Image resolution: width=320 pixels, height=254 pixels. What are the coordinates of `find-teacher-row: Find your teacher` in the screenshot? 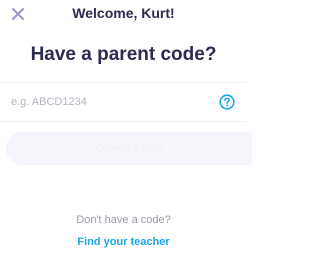 It's located at (123, 242).